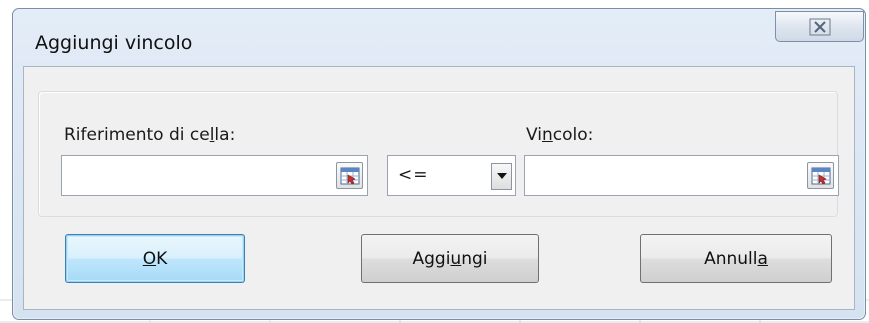 Image resolution: width=869 pixels, height=323 pixels. I want to click on cell-reference-field, so click(214, 175).